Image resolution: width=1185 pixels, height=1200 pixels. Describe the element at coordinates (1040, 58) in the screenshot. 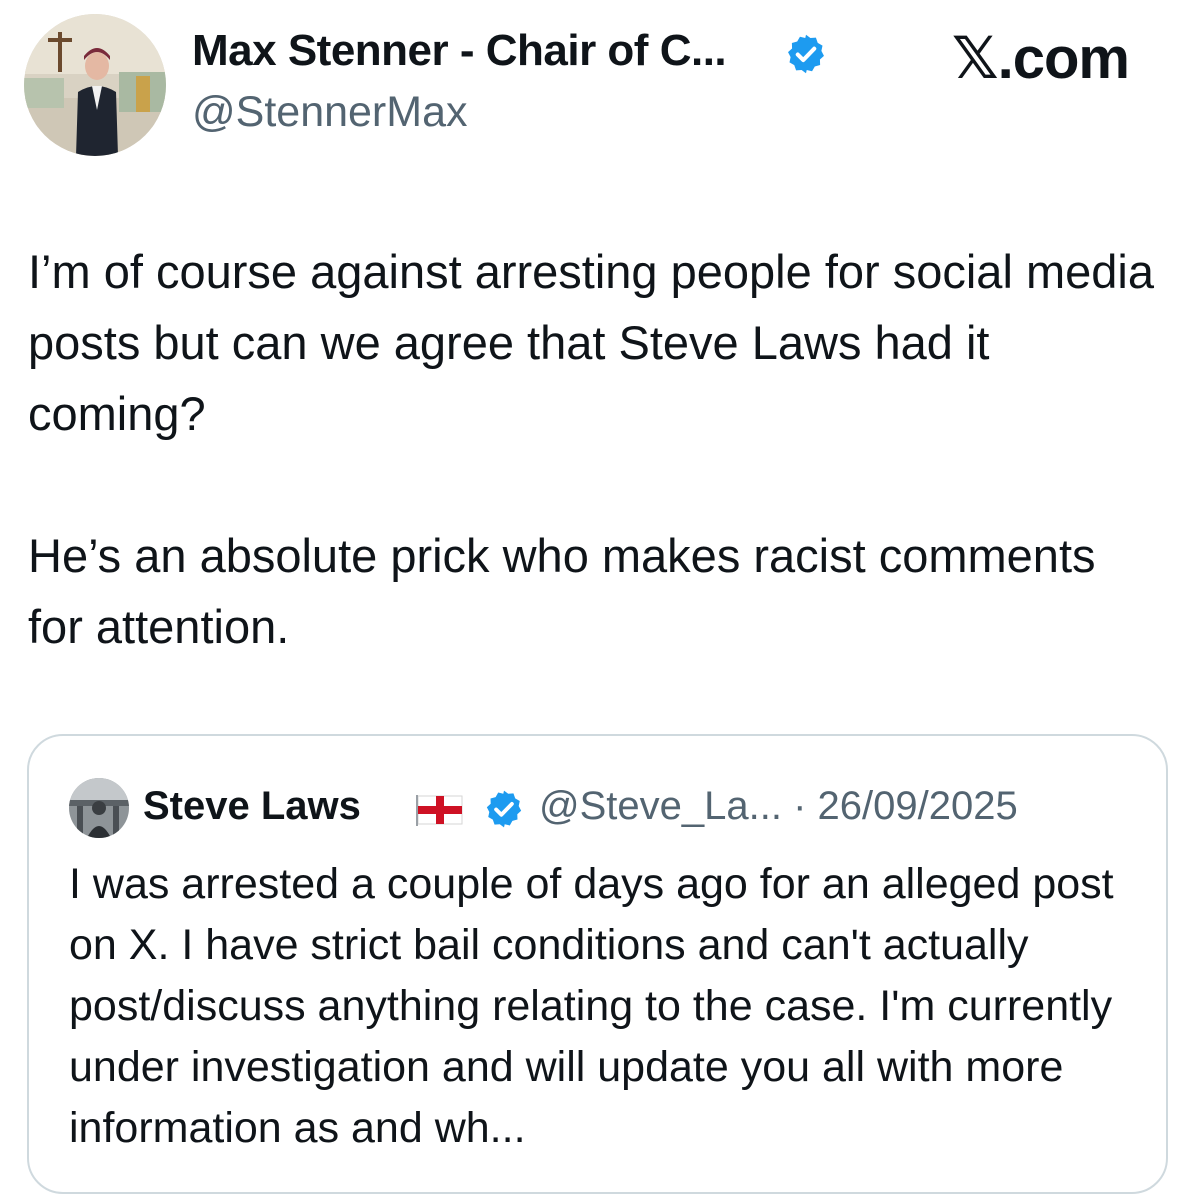

I see `x-logo: 𝕏.com` at that location.